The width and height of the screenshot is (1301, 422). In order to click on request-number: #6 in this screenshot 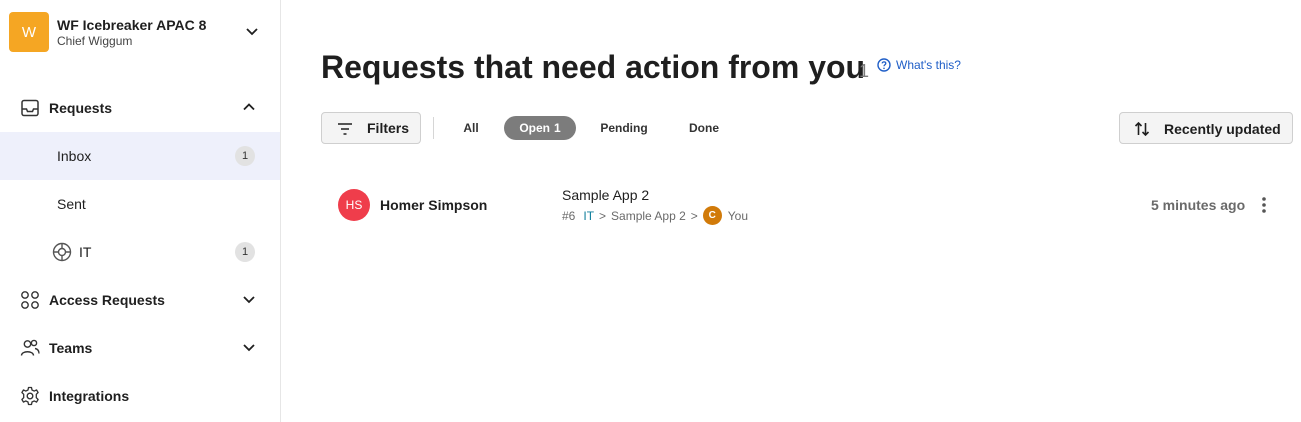, I will do `click(569, 215)`.